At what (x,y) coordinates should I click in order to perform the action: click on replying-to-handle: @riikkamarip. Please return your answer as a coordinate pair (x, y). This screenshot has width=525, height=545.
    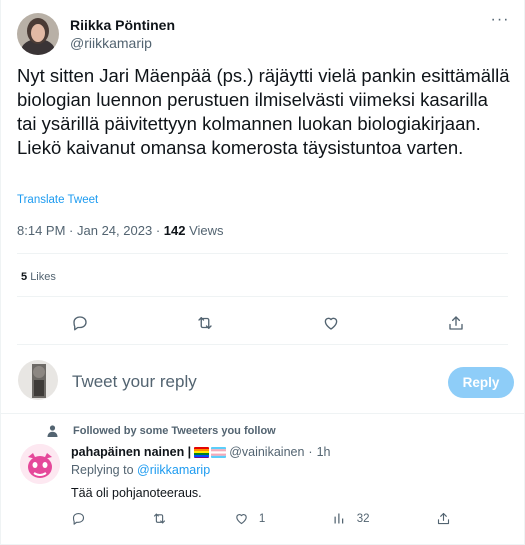
    Looking at the image, I should click on (173, 470).